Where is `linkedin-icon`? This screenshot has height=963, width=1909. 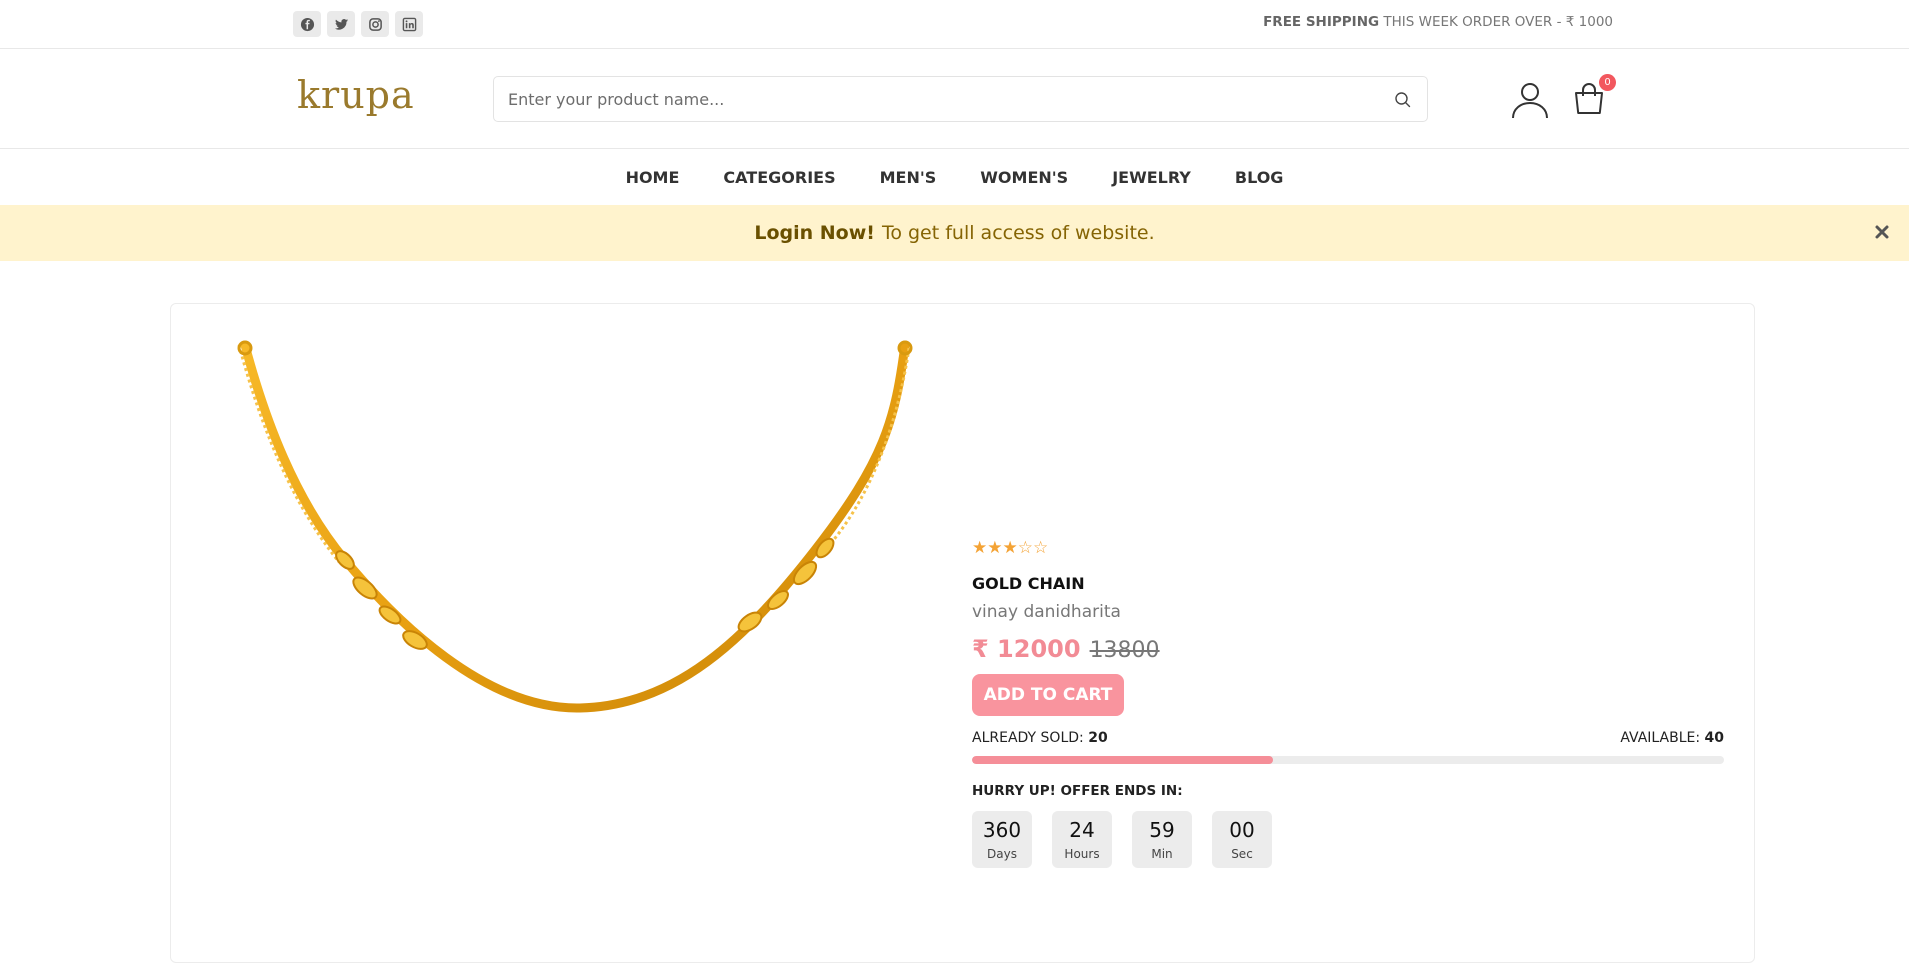
linkedin-icon is located at coordinates (409, 24).